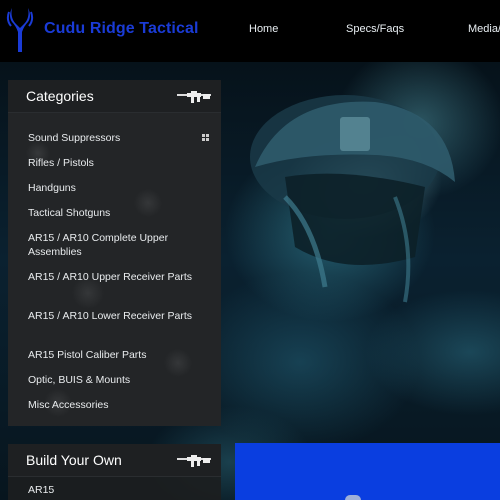 The width and height of the screenshot is (500, 500). What do you see at coordinates (113, 188) in the screenshot?
I see `category-handguns: Handguns` at bounding box center [113, 188].